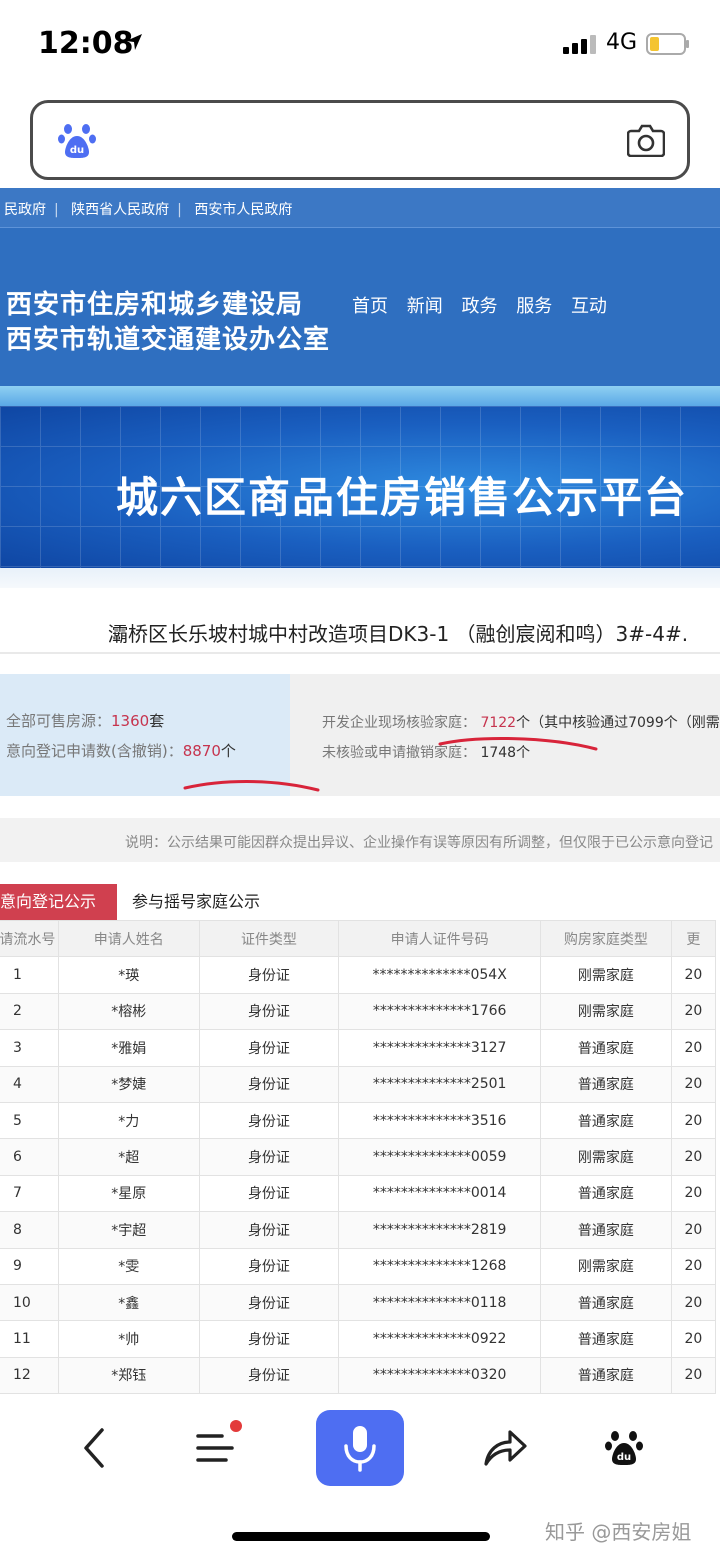 This screenshot has width=720, height=1559. What do you see at coordinates (534, 306) in the screenshot?
I see `nav-item-services: 服务` at bounding box center [534, 306].